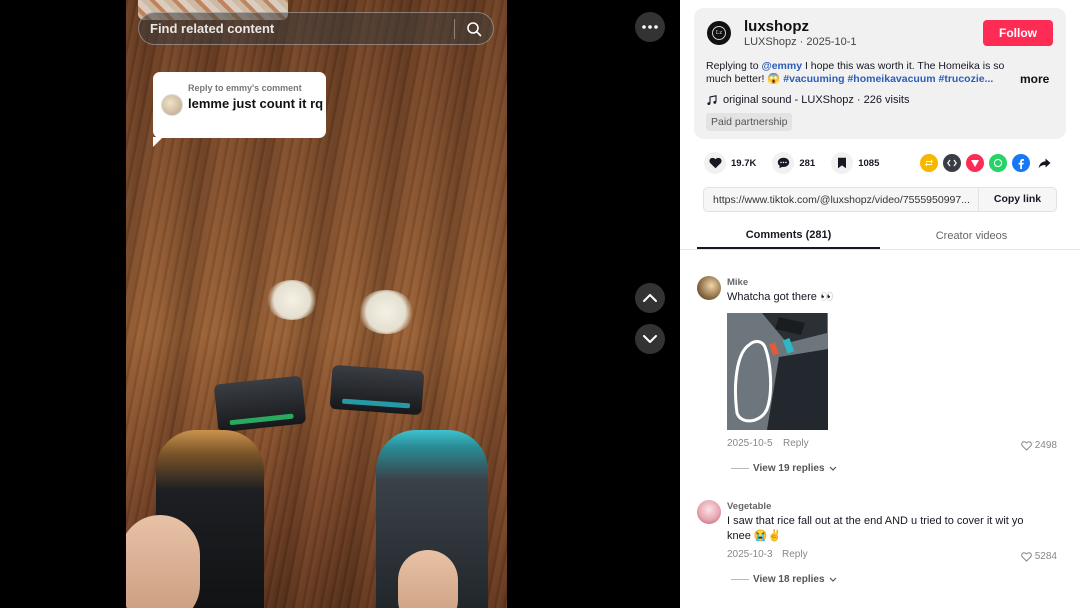  I want to click on like-button: 19.7K, so click(730, 163).